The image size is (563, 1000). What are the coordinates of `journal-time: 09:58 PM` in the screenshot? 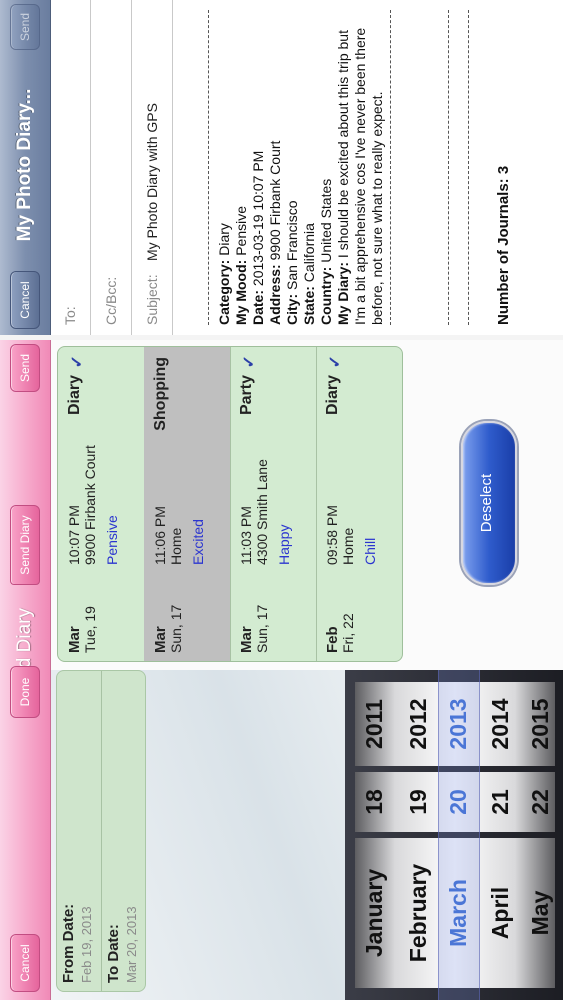 It's located at (332, 535).